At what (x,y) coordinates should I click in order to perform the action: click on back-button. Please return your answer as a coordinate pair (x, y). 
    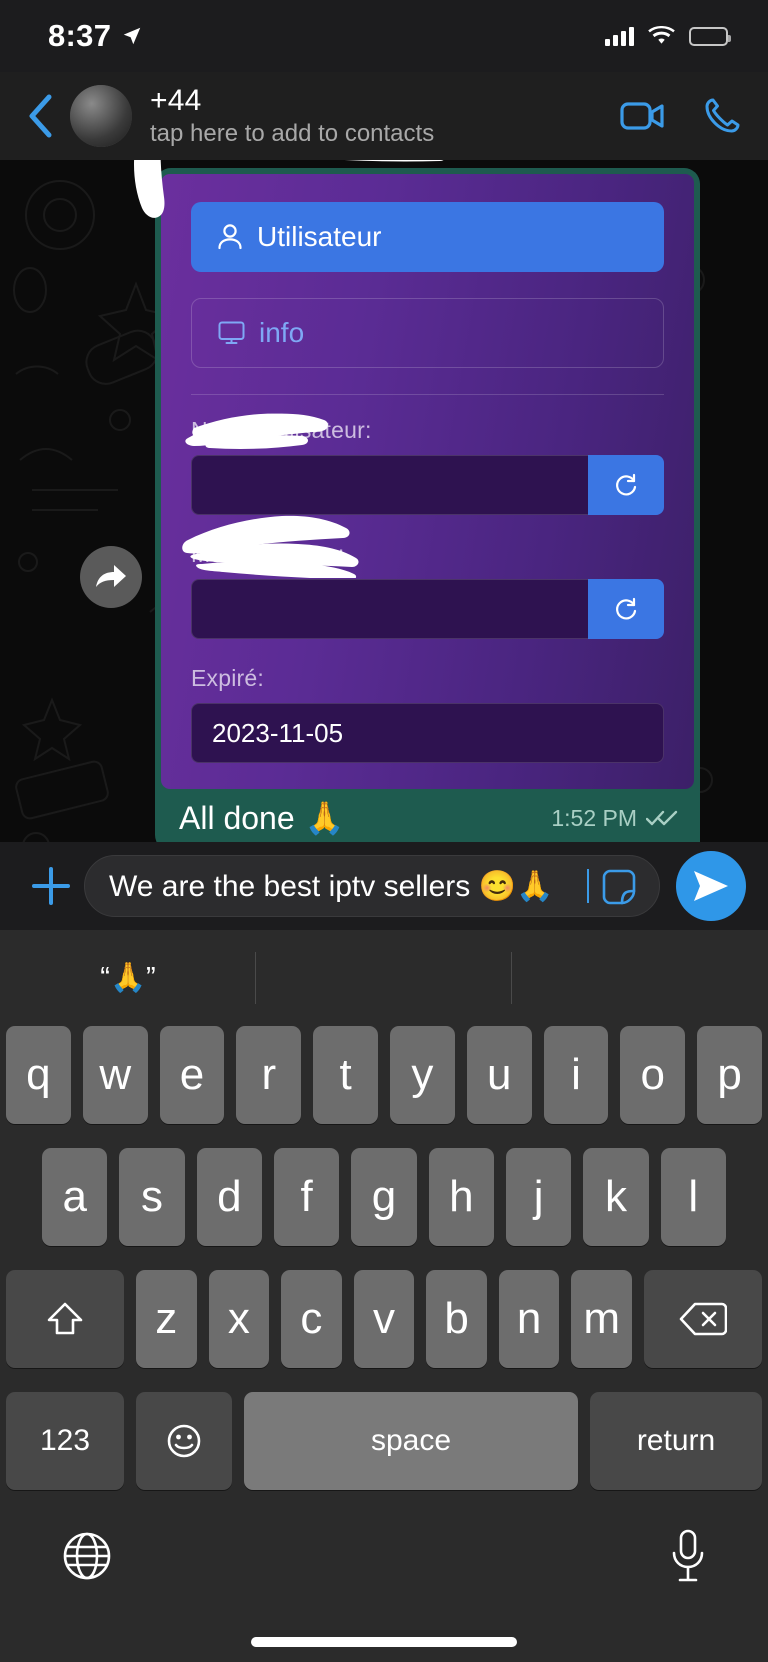
    Looking at the image, I should click on (40, 116).